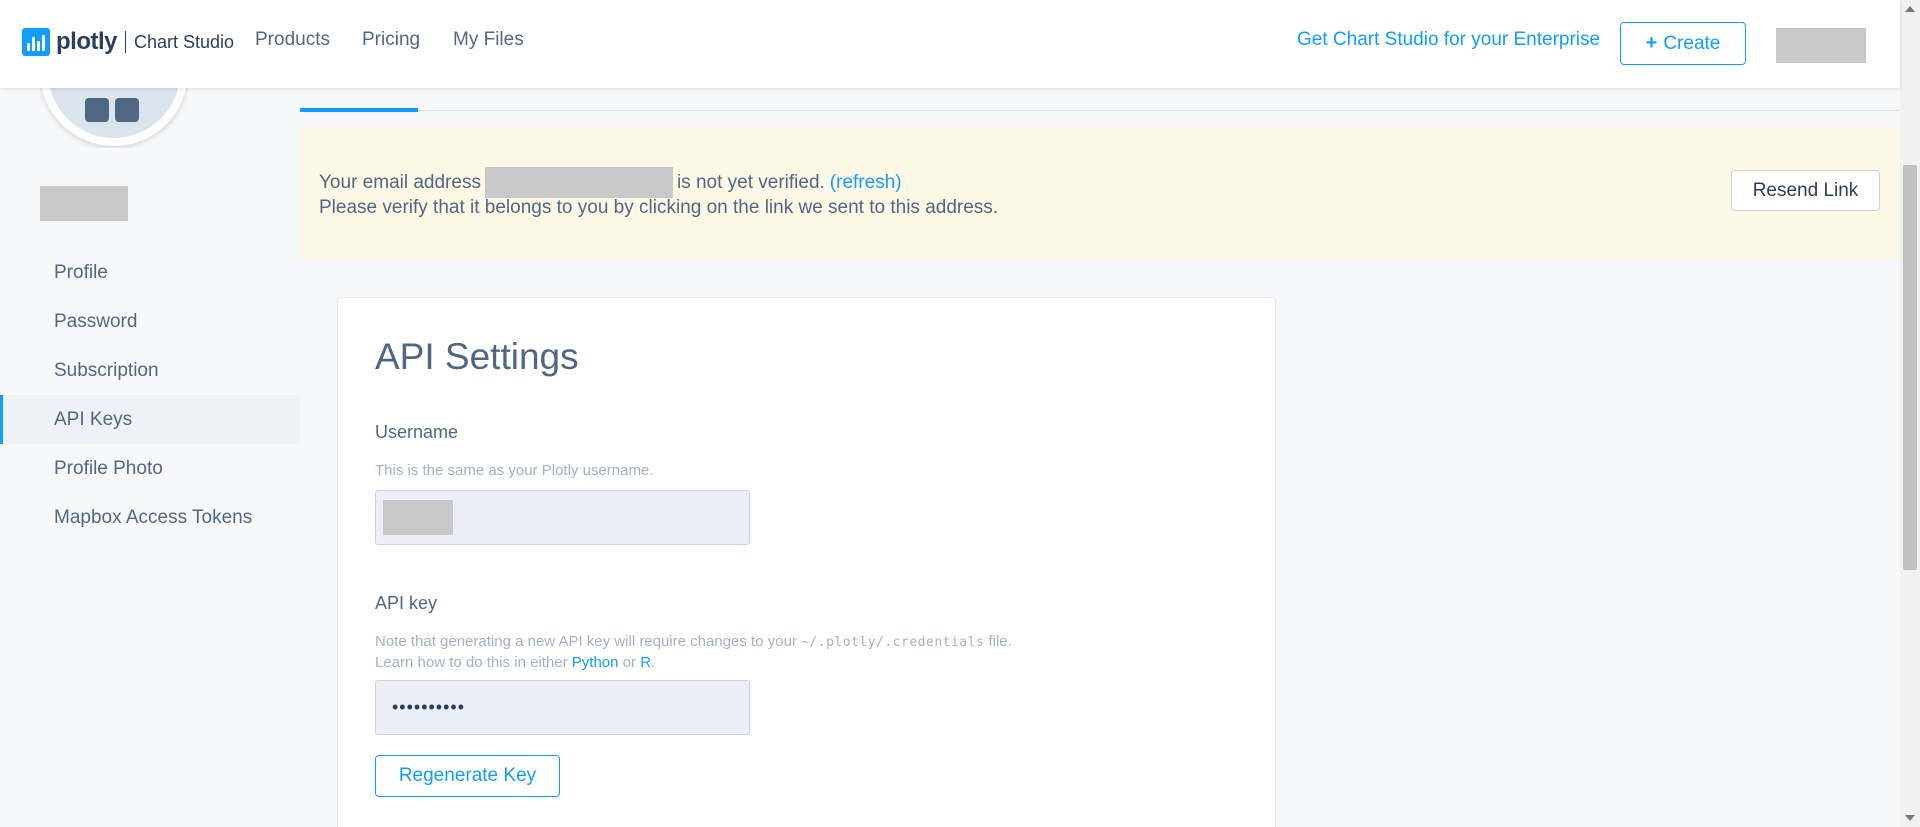 The image size is (1920, 827). I want to click on api-key-label: API key, so click(406, 603).